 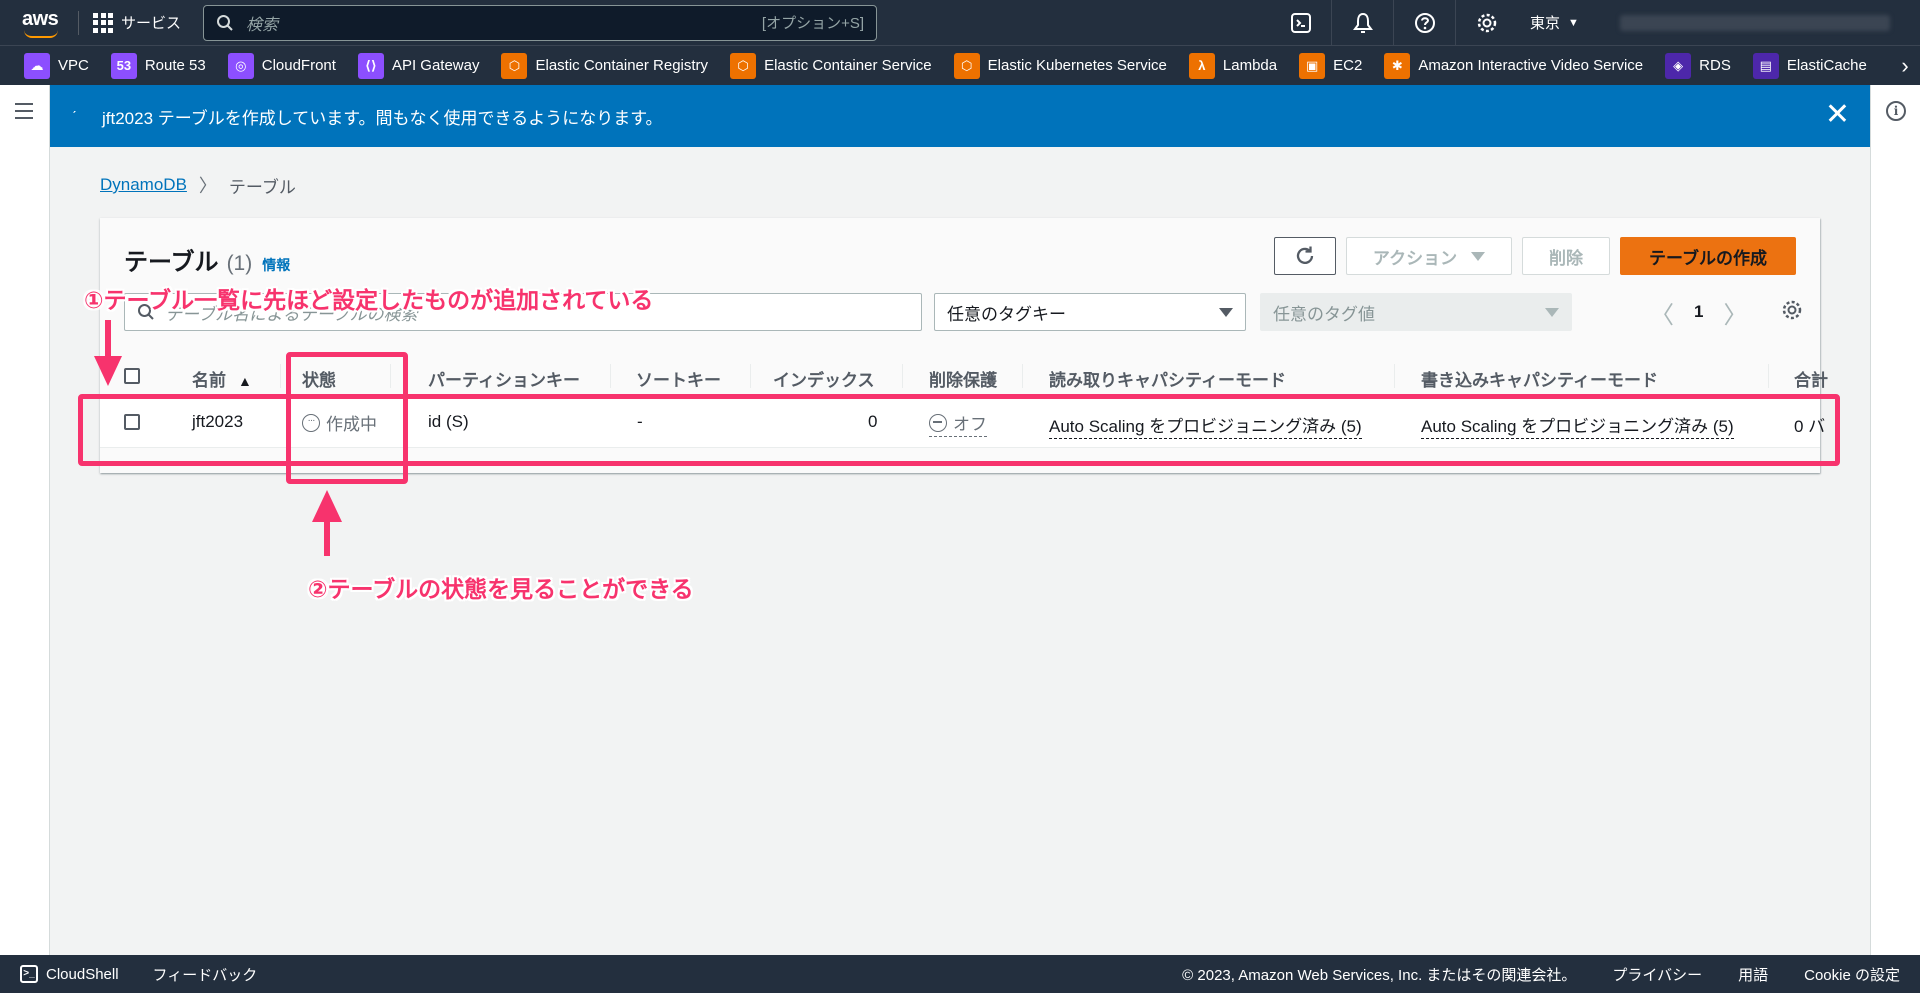 I want to click on loading-spinner-icon: ˊ, so click(x=74, y=116).